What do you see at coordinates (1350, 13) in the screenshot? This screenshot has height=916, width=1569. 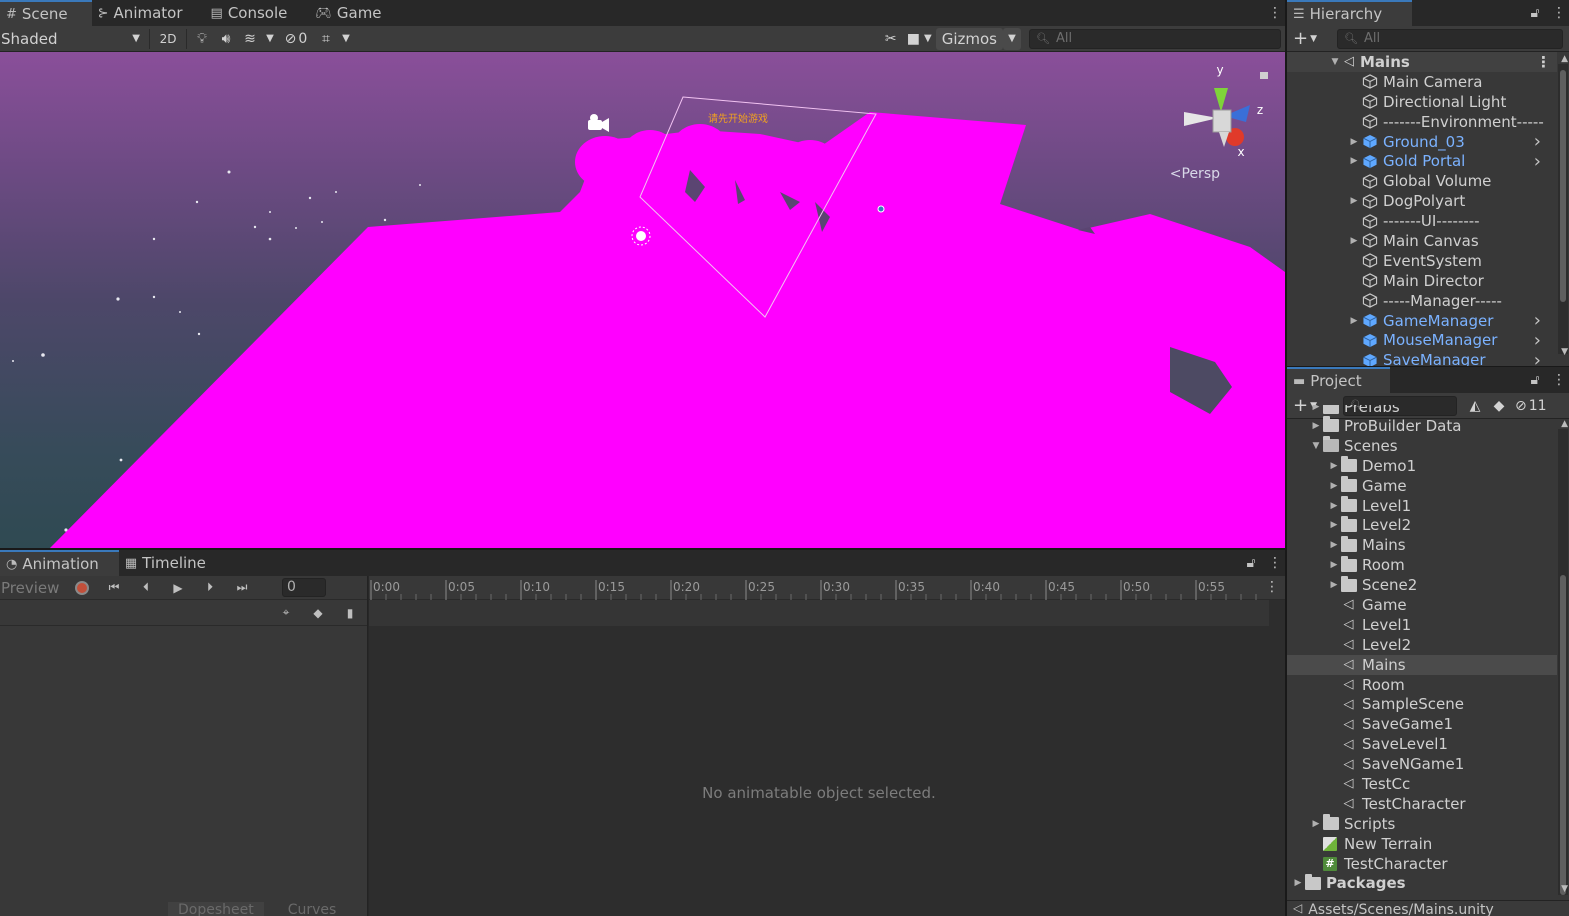 I see `tab-hierarchy: ☰ Hierarchy` at bounding box center [1350, 13].